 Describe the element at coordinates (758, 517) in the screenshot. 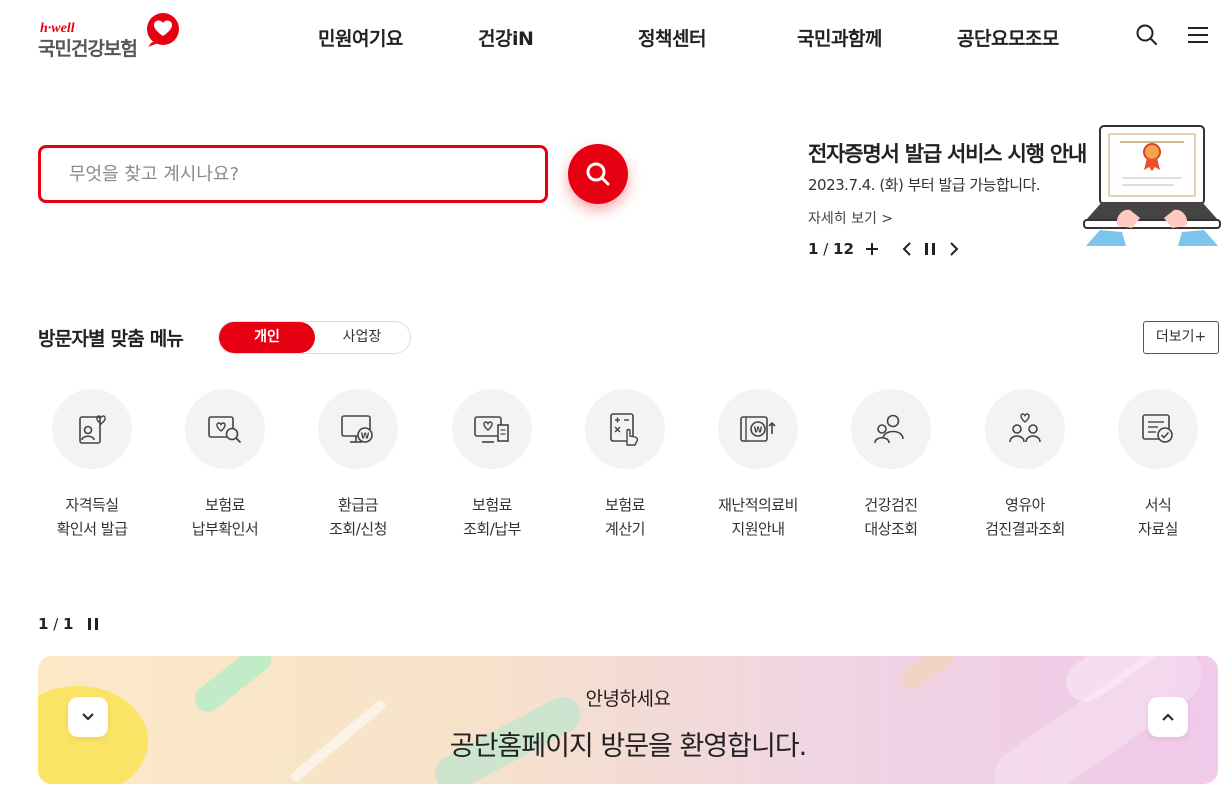

I see `menu-item-label: 재난적의료비 지원안내` at that location.